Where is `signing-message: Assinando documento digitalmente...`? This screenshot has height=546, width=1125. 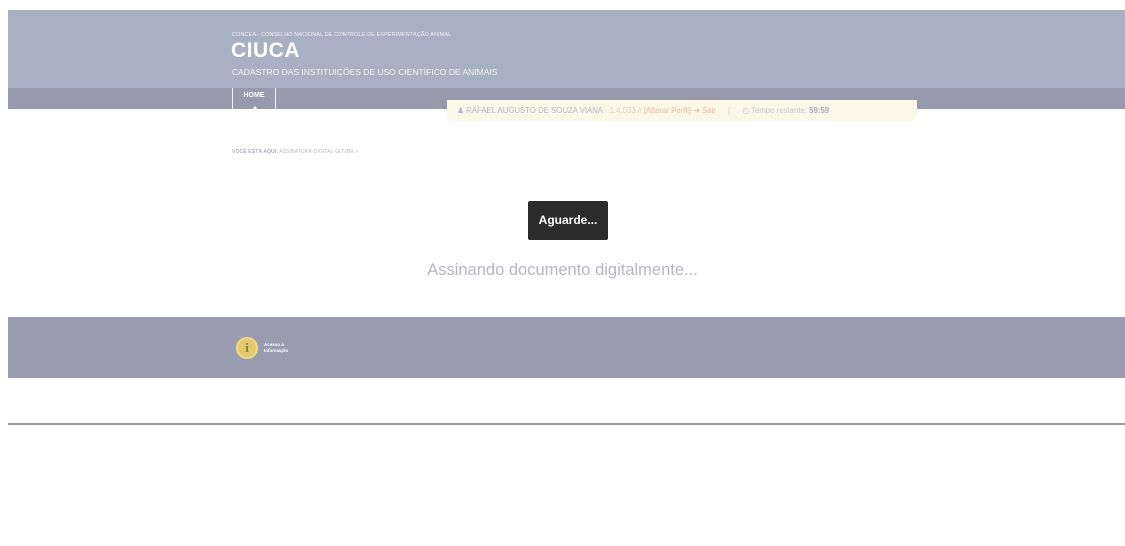
signing-message: Assinando documento digitalmente... is located at coordinates (562, 270).